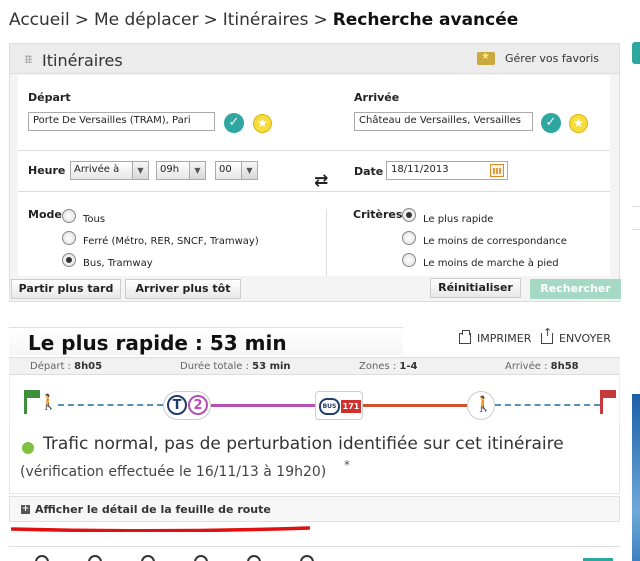 Image resolution: width=640 pixels, height=561 pixels. Describe the element at coordinates (157, 343) in the screenshot. I see `result-title: Le plus rapide : 53 min` at that location.